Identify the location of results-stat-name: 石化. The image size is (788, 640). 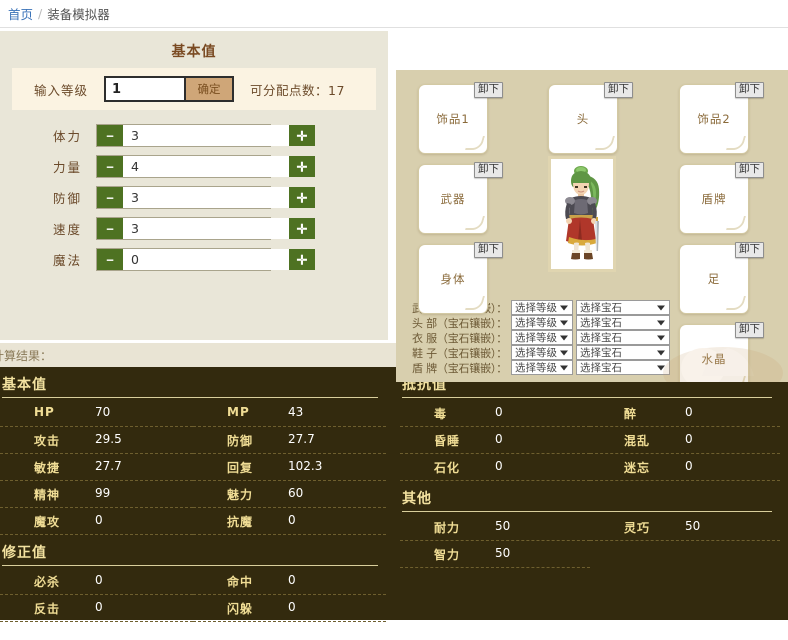
(447, 468).